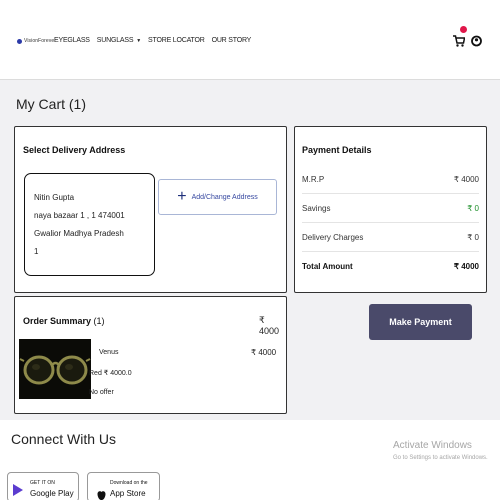 This screenshot has width=500, height=500. What do you see at coordinates (327, 266) in the screenshot?
I see `total-amount-label: Total Amount` at bounding box center [327, 266].